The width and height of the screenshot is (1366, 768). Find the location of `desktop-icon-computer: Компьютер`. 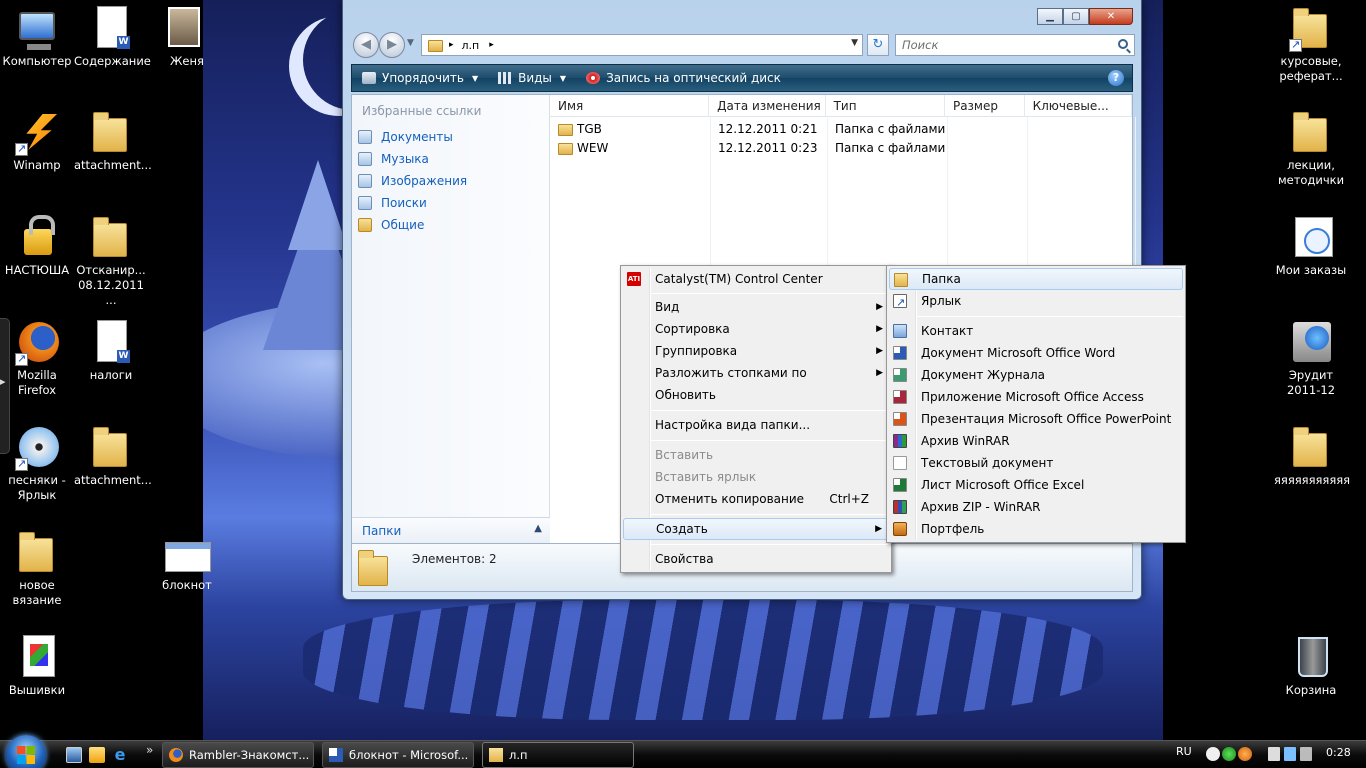

desktop-icon-computer: Компьютер is located at coordinates (37, 36).